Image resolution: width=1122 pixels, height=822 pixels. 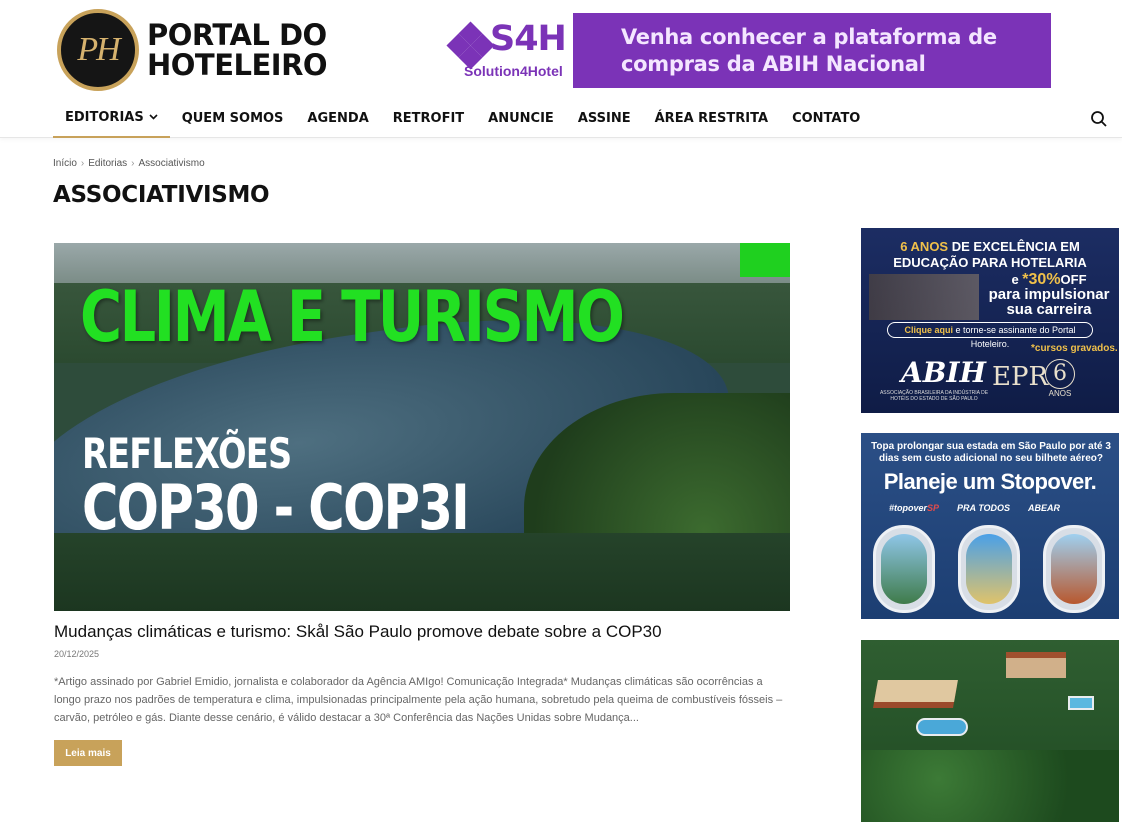 I want to click on page-title: ASSOCIATIVISMO, so click(x=161, y=195).